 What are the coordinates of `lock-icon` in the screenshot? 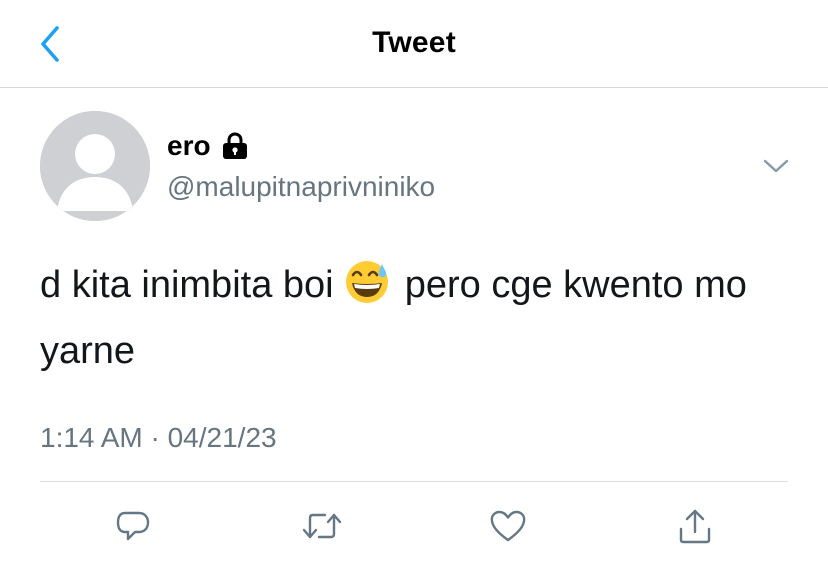 It's located at (235, 146).